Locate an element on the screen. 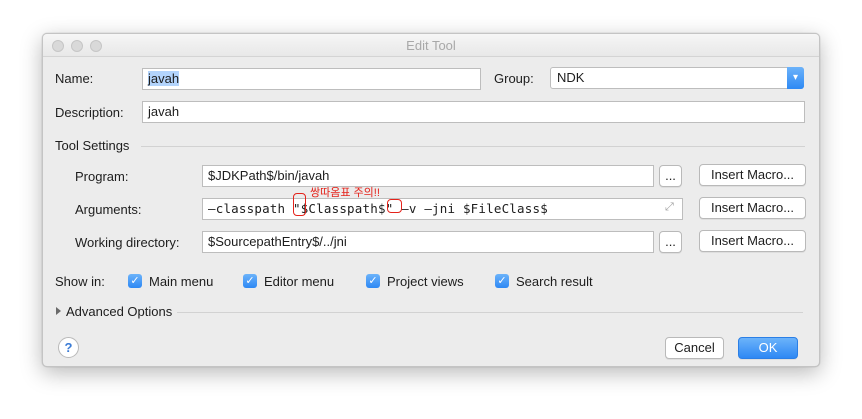  search-result-label: Search result is located at coordinates (554, 281).